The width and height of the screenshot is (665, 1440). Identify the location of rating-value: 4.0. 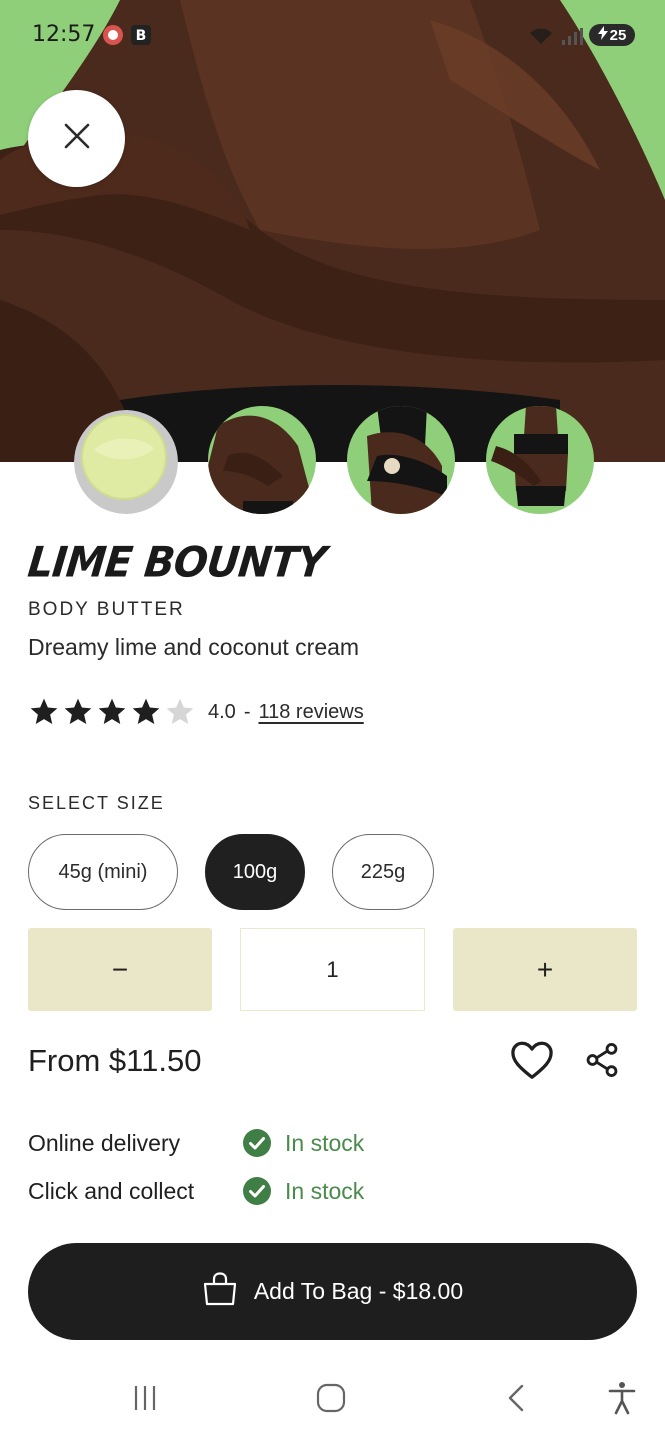
(222, 711).